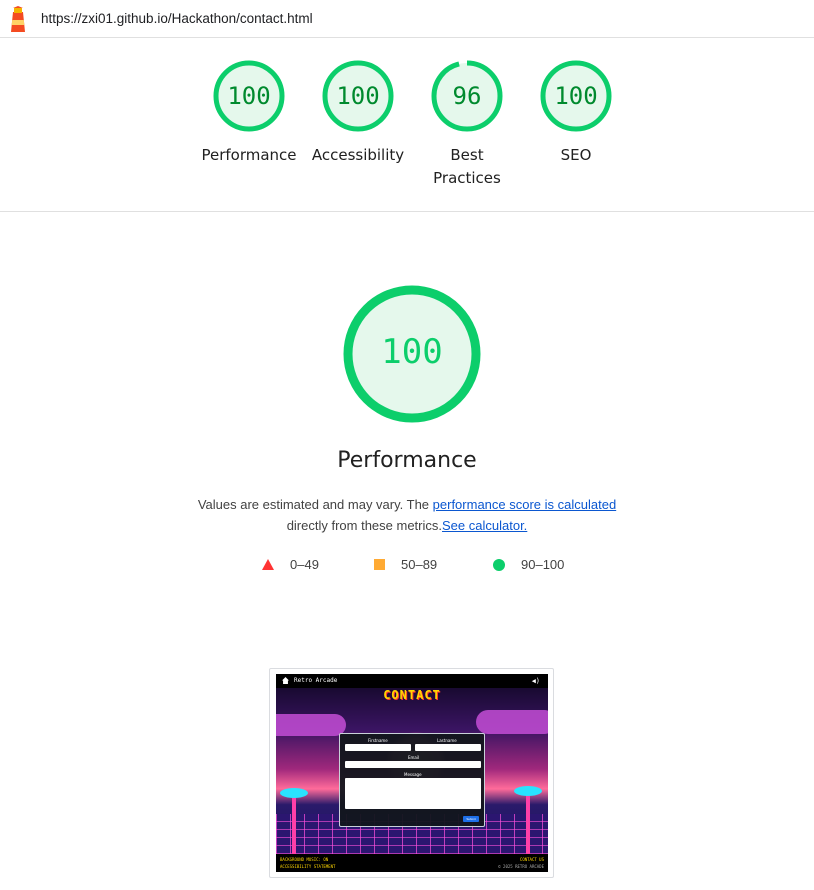 This screenshot has width=814, height=890. What do you see at coordinates (268, 564) in the screenshot?
I see `fail-triangle-icon` at bounding box center [268, 564].